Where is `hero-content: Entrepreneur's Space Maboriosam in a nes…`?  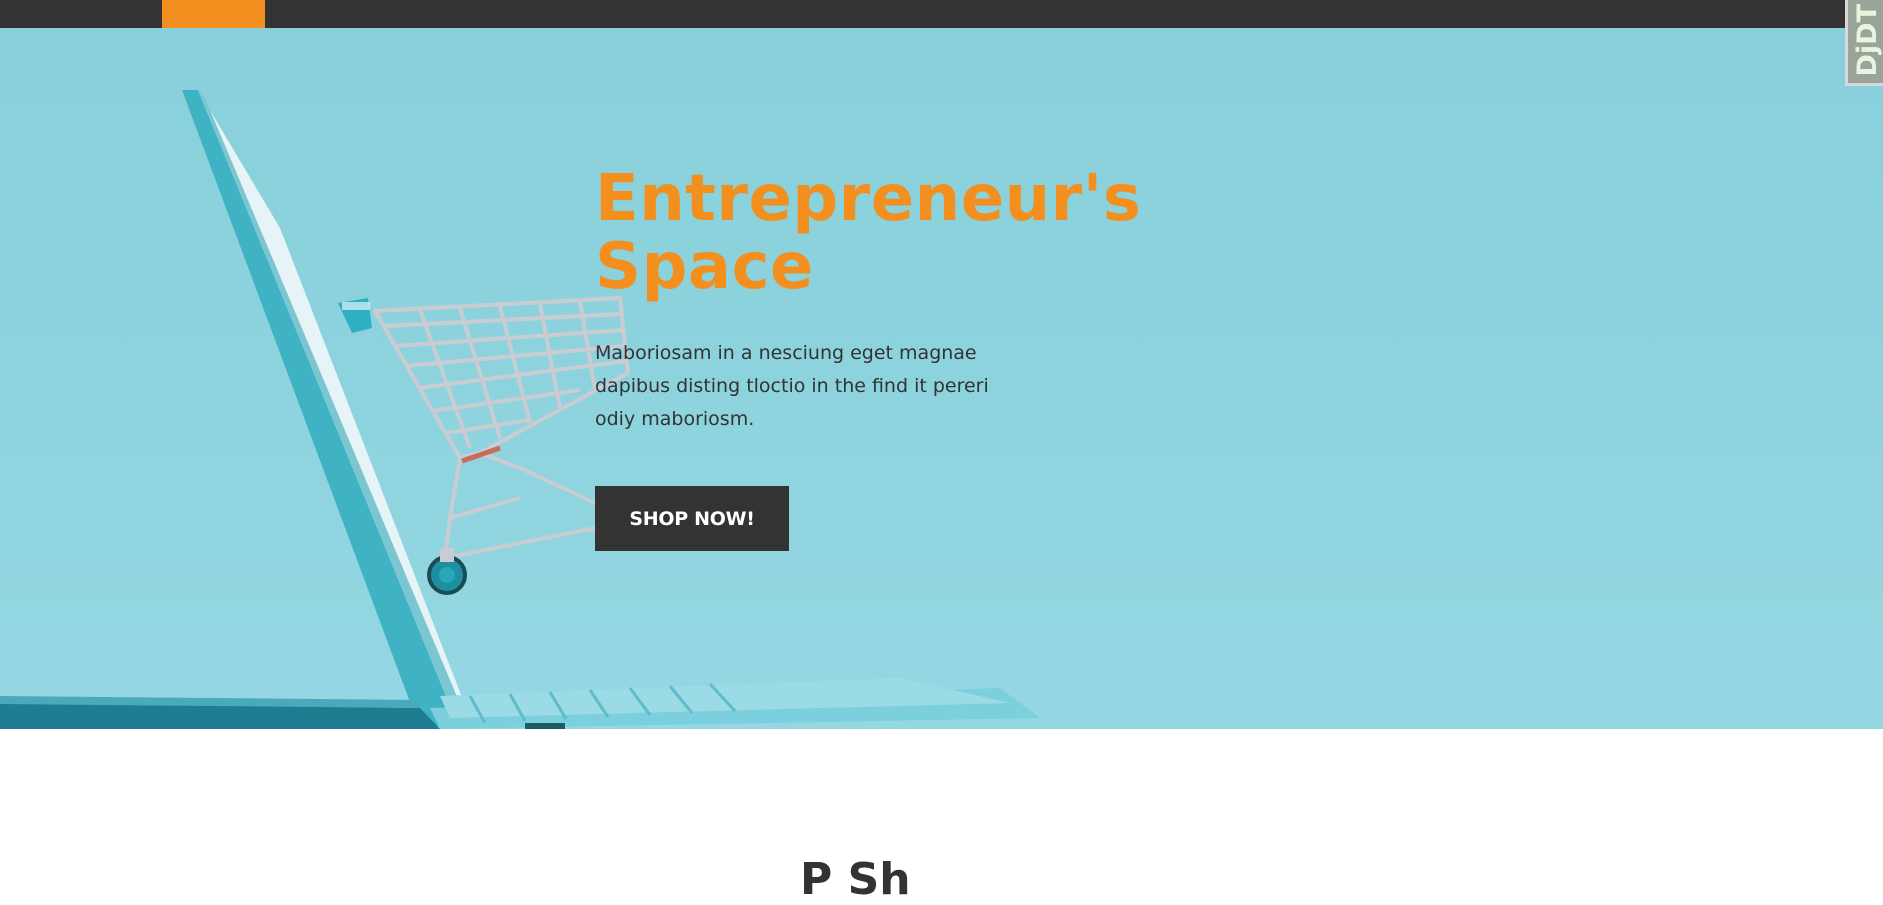
hero-content: Entrepreneur's Space Maboriosam in a nes… is located at coordinates (875, 358).